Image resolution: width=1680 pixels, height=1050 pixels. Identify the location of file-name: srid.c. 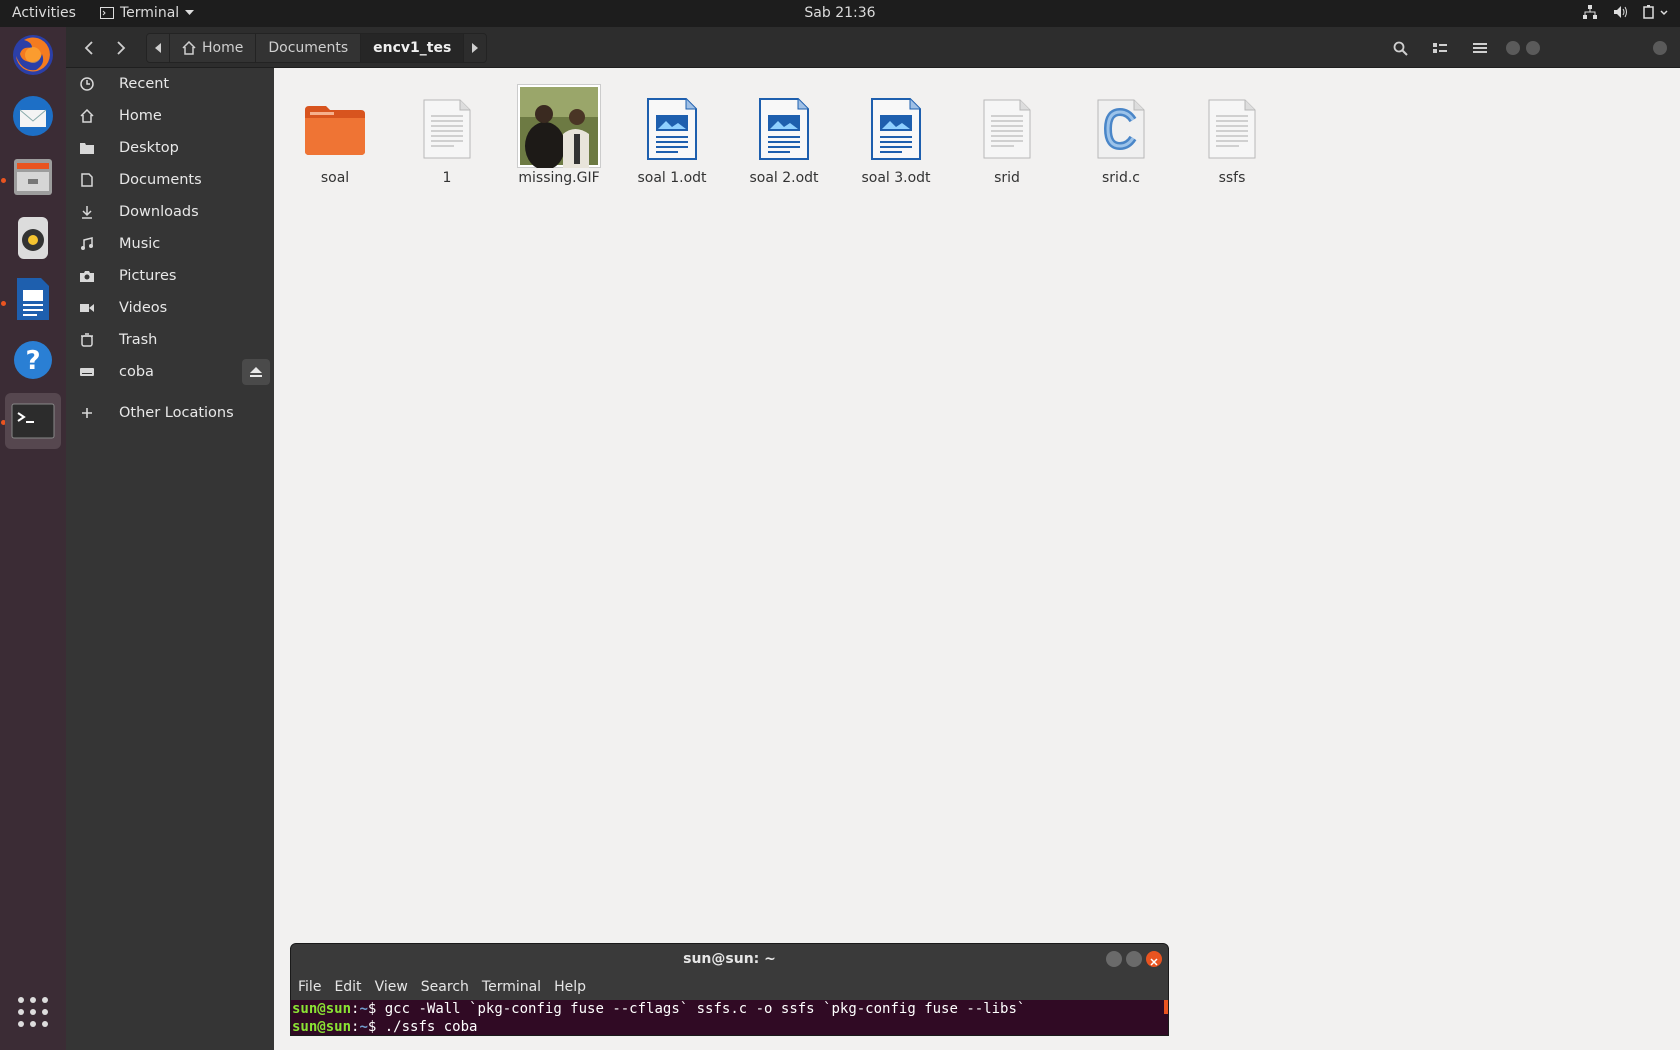
(1121, 178).